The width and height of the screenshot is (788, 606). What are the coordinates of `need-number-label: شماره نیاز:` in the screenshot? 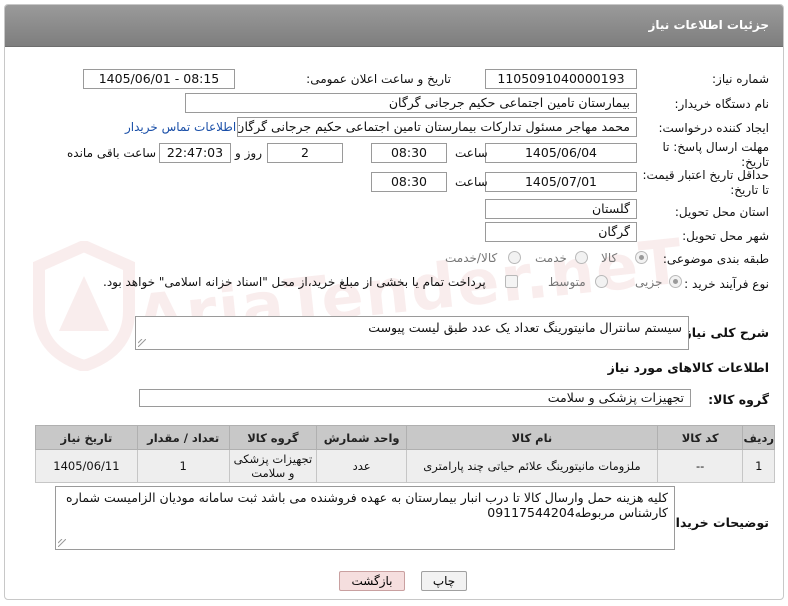 It's located at (740, 79).